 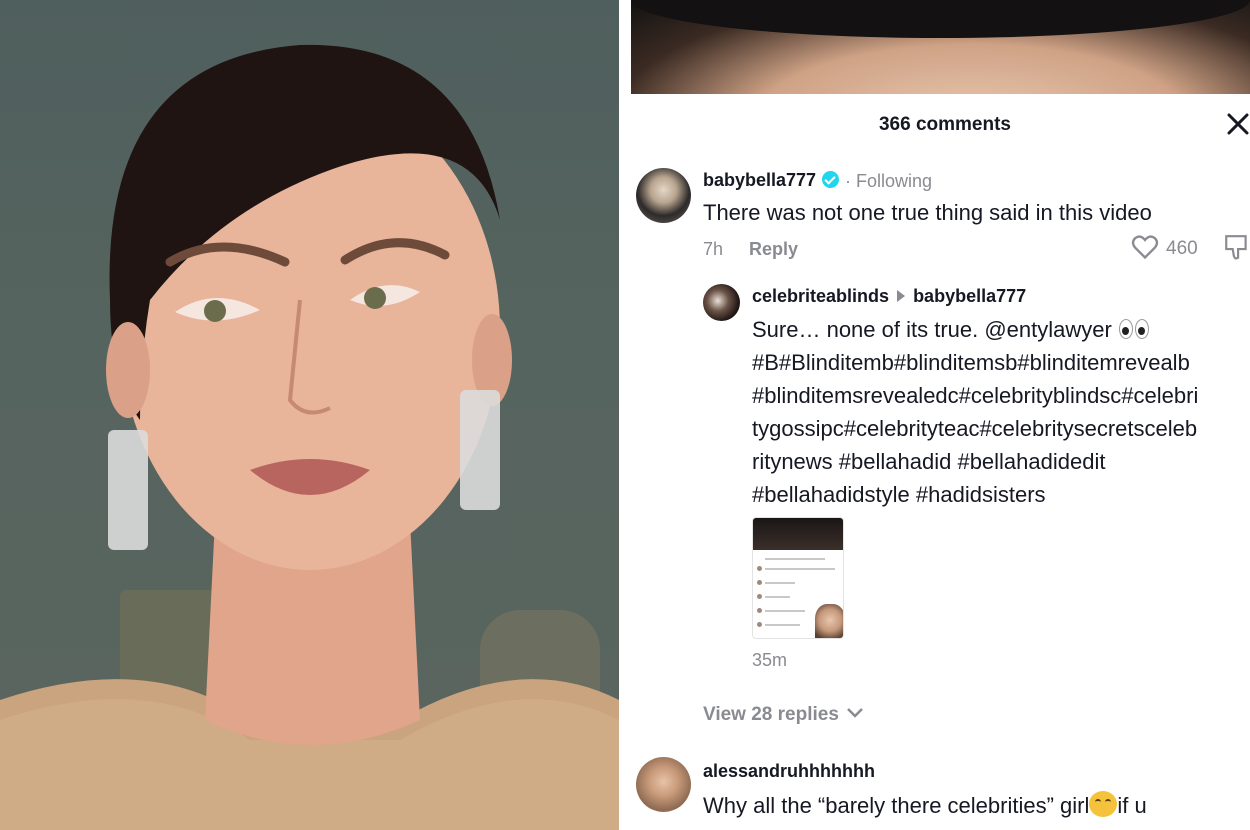 What do you see at coordinates (820, 296) in the screenshot?
I see `reply-username: celebriteablinds` at bounding box center [820, 296].